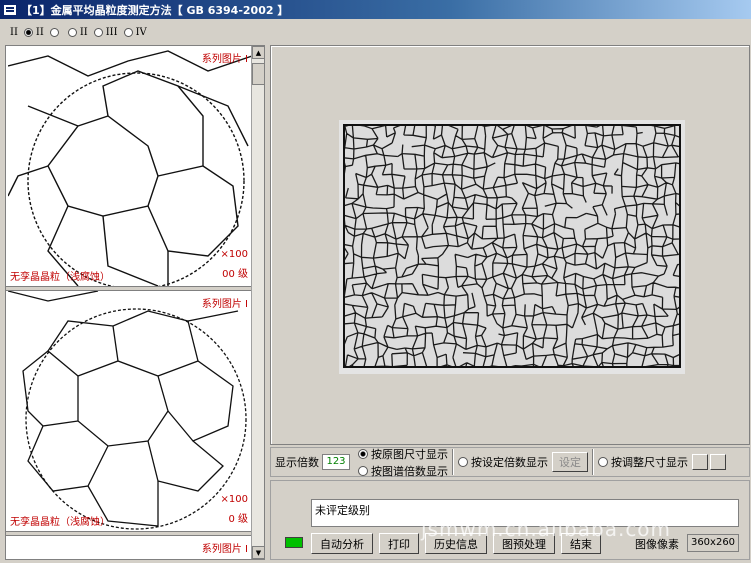 The width and height of the screenshot is (751, 563). I want to click on scroll-up-arrow-icon: ▲, so click(258, 52).